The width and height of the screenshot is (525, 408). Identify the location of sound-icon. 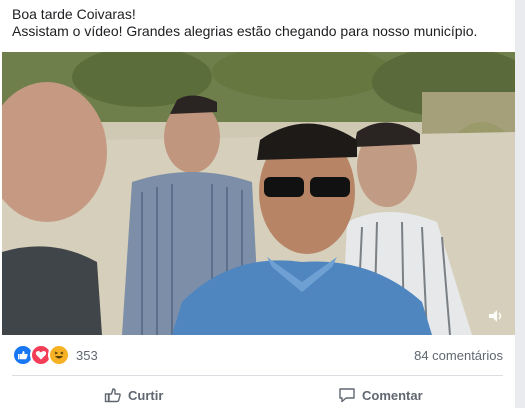
(496, 316).